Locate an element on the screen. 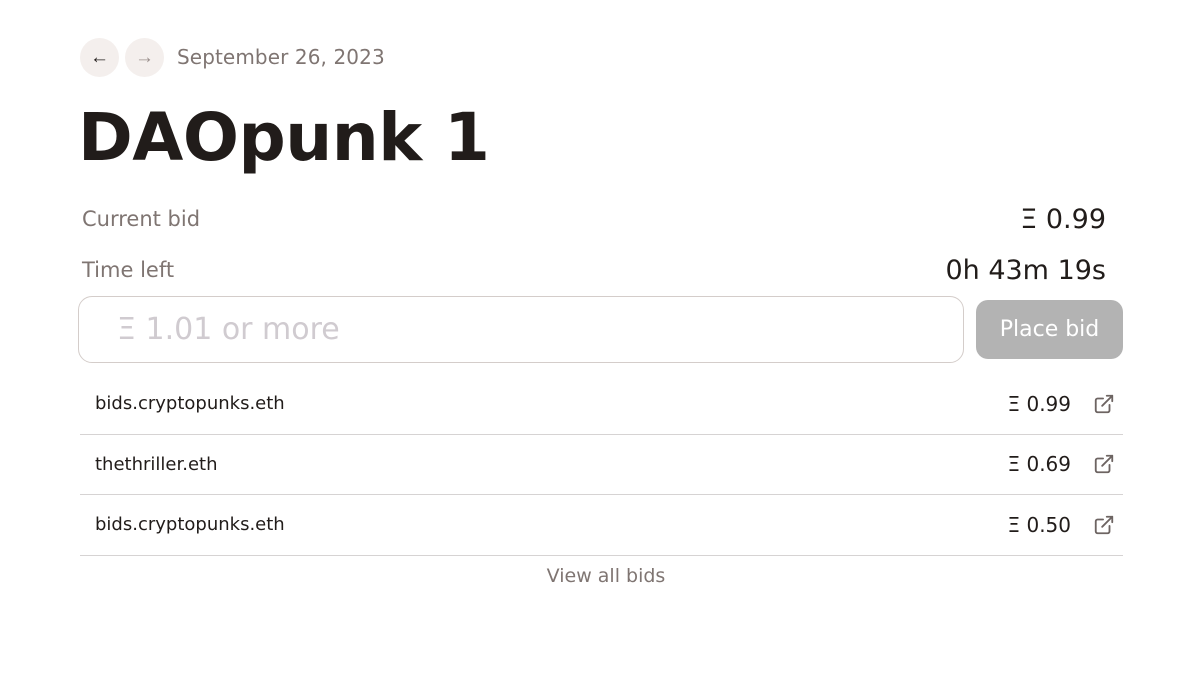 This screenshot has height=675, width=1200. auction-title: DAOpunk 1 is located at coordinates (284, 137).